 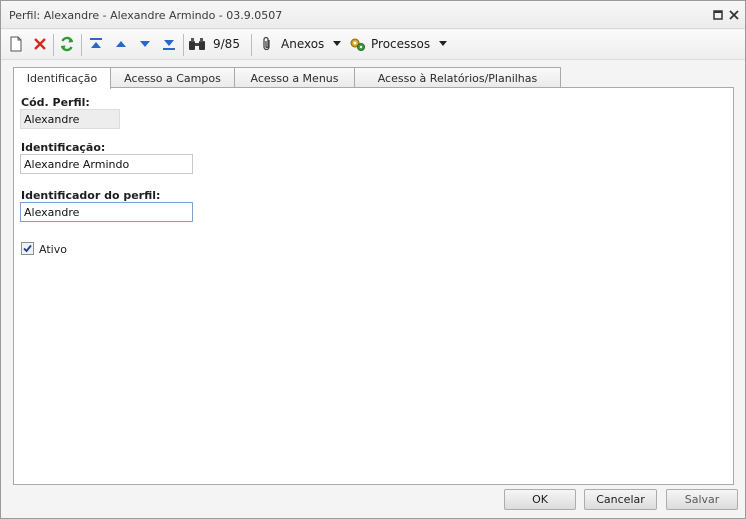 I want to click on paperclip-icon, so click(x=267, y=44).